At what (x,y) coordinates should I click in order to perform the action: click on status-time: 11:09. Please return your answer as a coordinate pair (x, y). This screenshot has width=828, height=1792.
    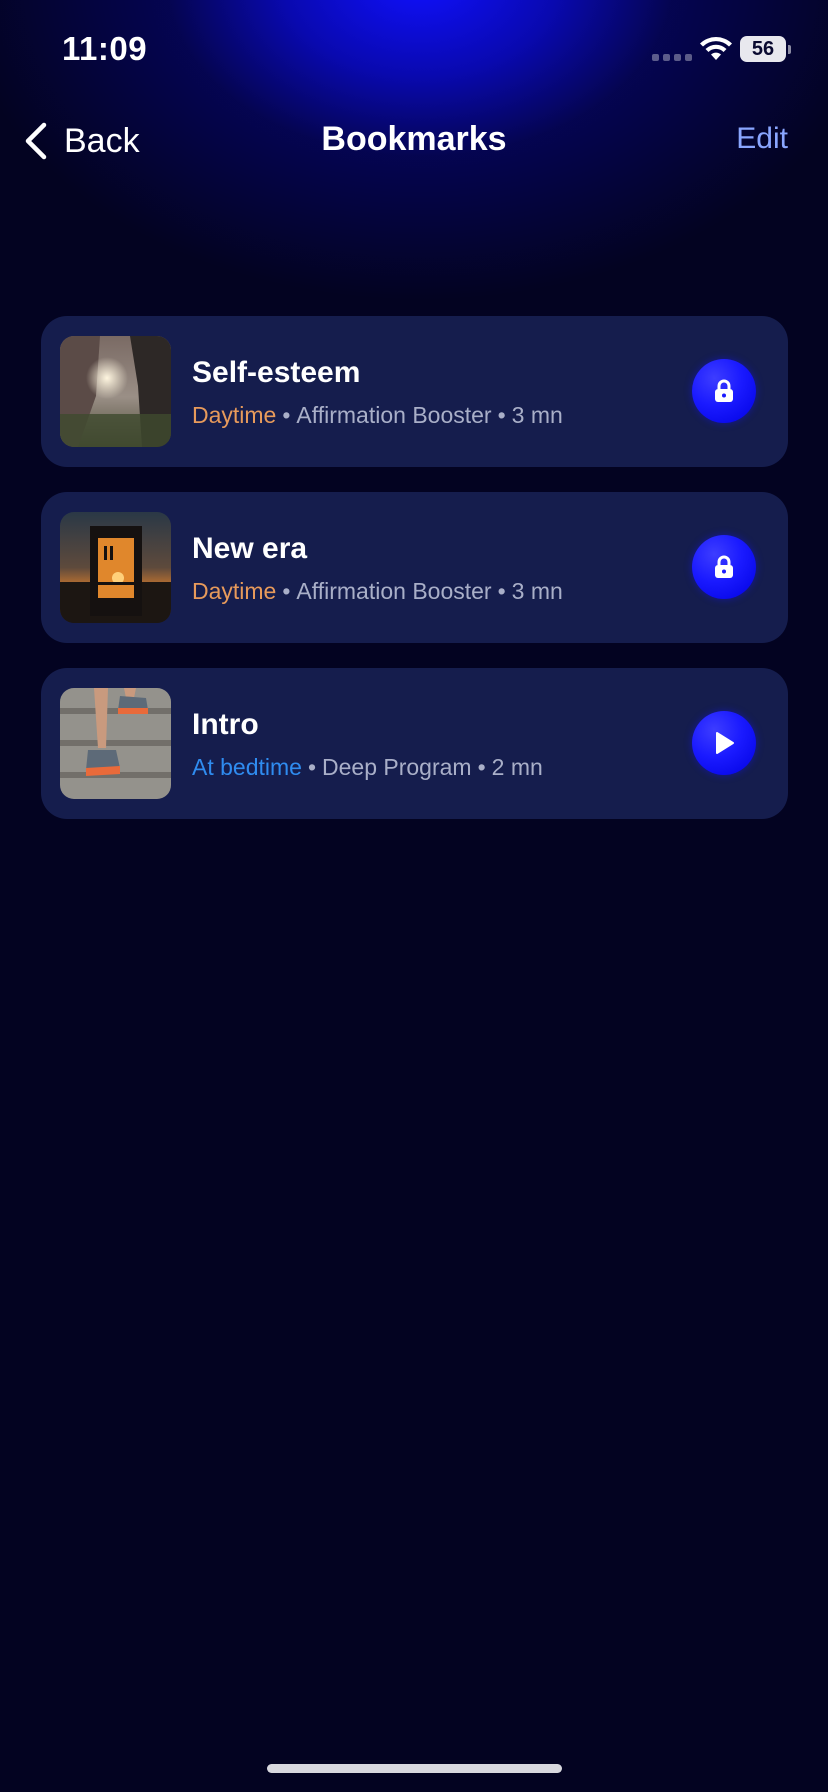
    Looking at the image, I should click on (105, 48).